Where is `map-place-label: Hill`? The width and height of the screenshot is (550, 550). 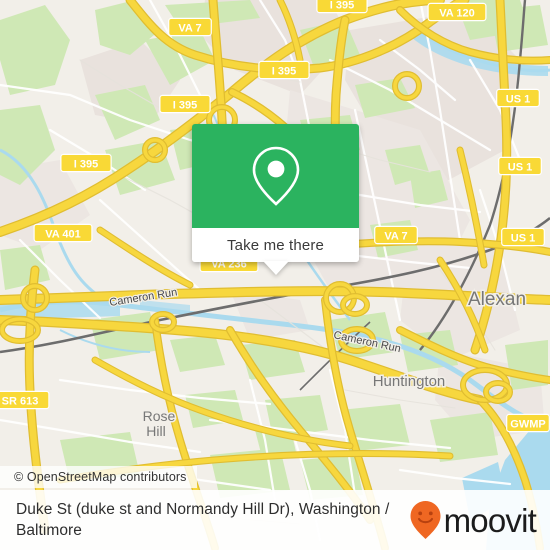 map-place-label: Hill is located at coordinates (155, 431).